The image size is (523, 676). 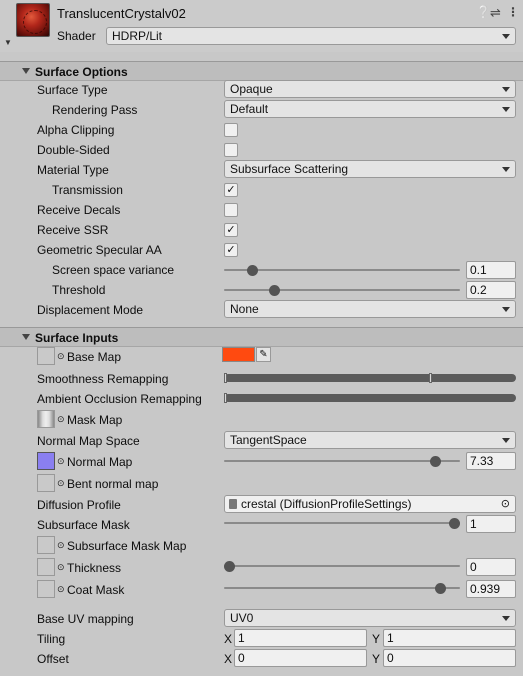 I want to click on threshold-field: 0.2, so click(x=491, y=290).